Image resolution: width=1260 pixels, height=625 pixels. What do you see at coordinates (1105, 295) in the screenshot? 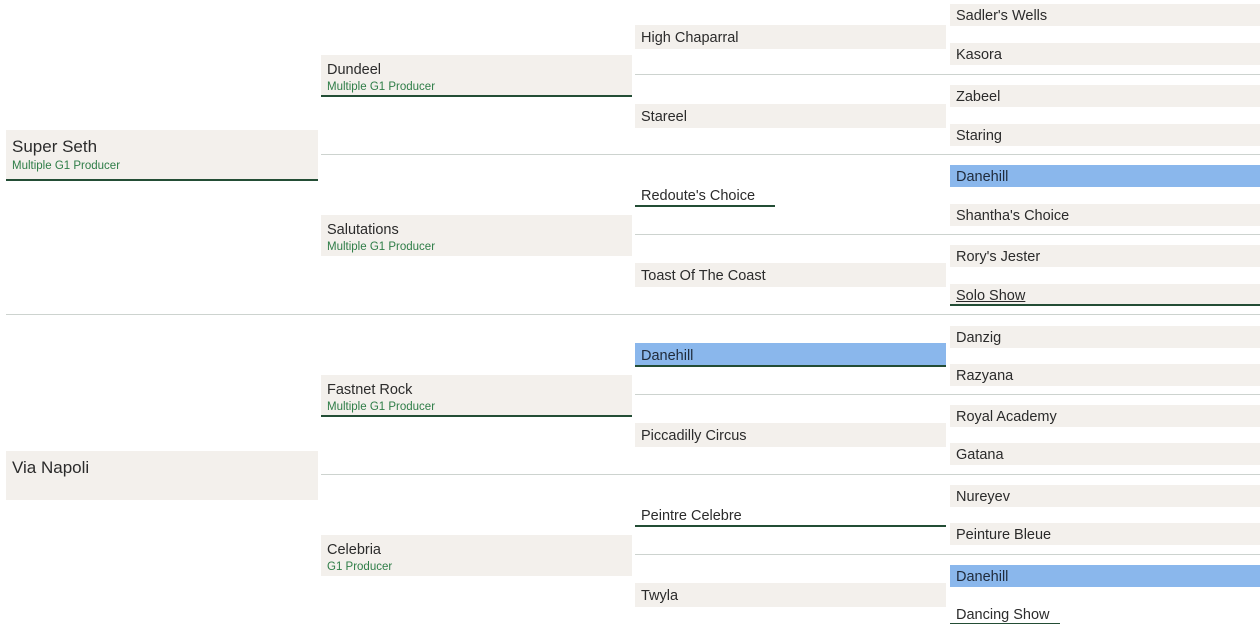
I see `ancestor-entry: Solo Show` at bounding box center [1105, 295].